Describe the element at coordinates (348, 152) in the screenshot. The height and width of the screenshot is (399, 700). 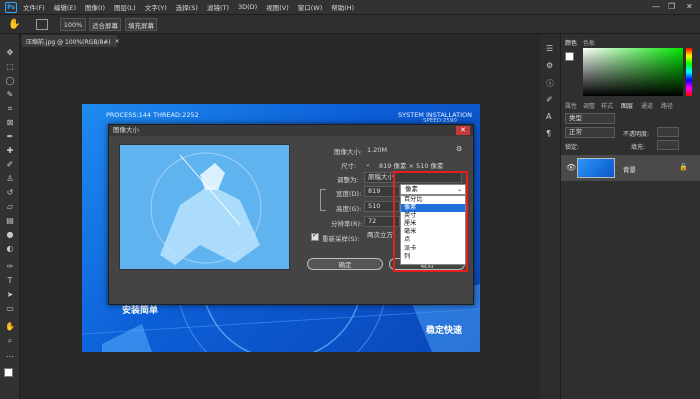
I see `image-size-label: 图像大小:` at that location.